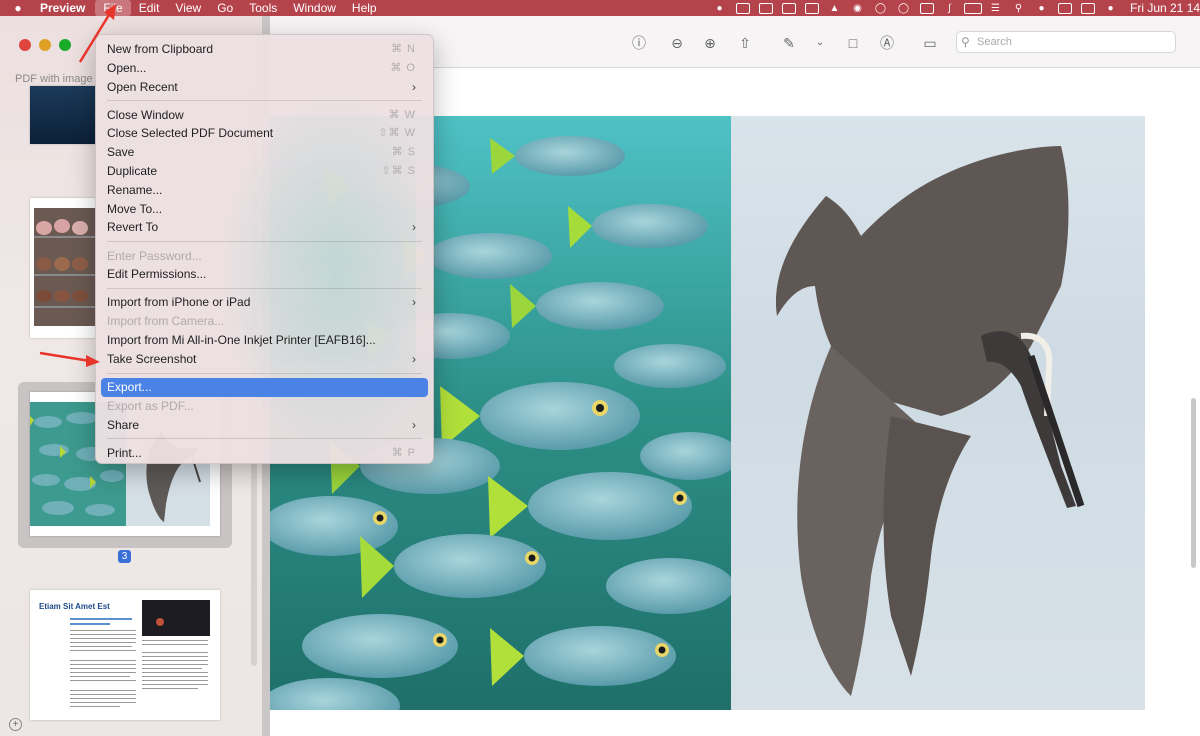 The image size is (1200, 736). Describe the element at coordinates (264, 425) in the screenshot. I see `menu-item-share: Share ›` at that location.